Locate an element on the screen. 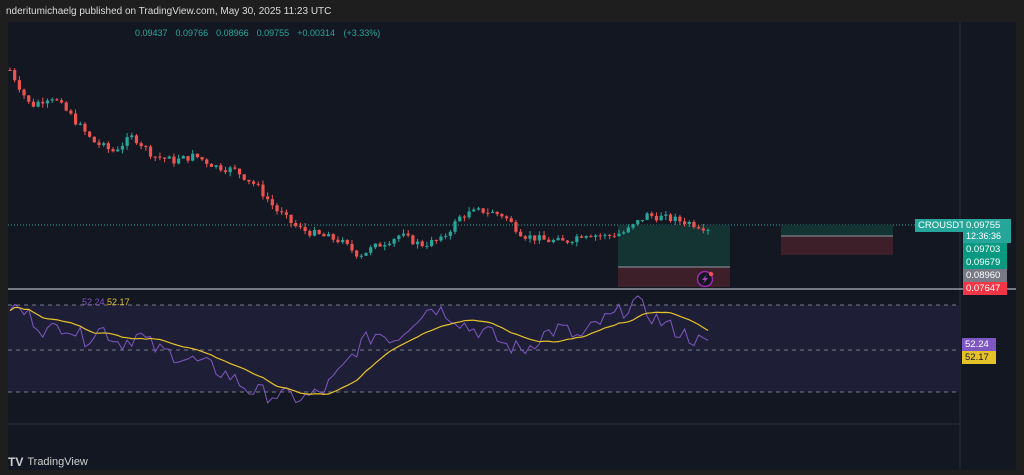  price-level-tag: 0.07647 is located at coordinates (985, 288).